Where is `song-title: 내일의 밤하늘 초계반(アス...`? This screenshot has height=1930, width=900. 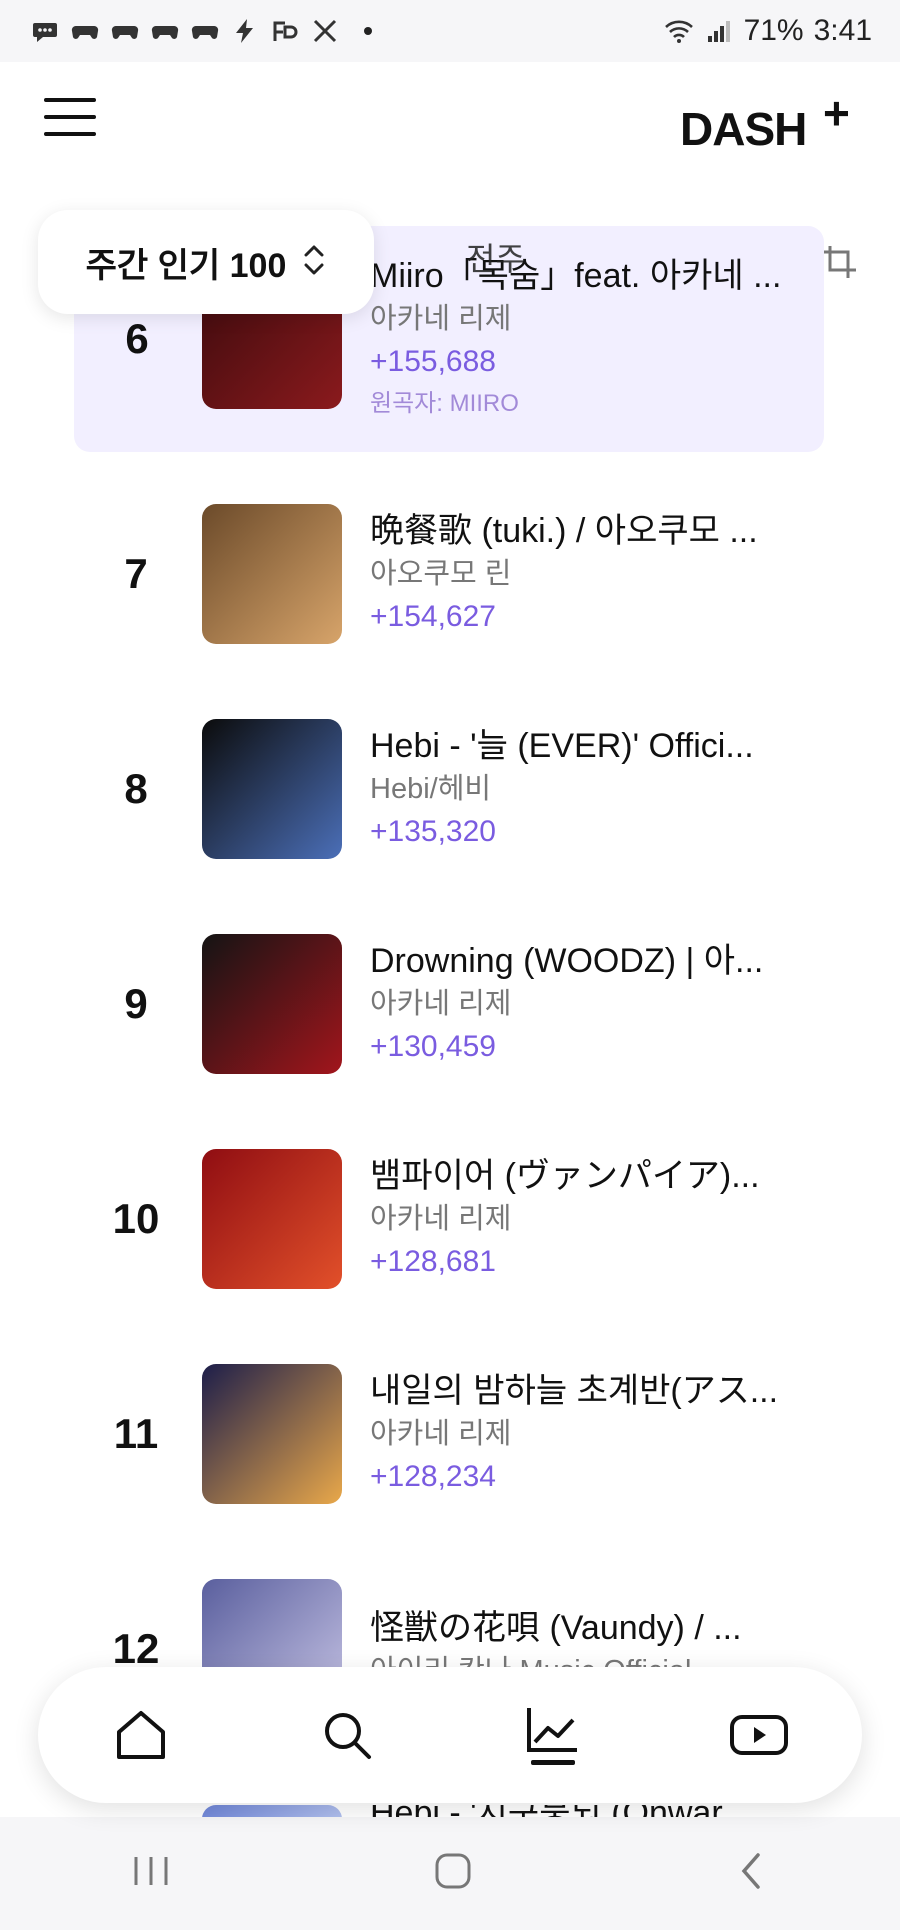
song-title: 내일의 밤하늘 초계반(アス... is located at coordinates (574, 1390).